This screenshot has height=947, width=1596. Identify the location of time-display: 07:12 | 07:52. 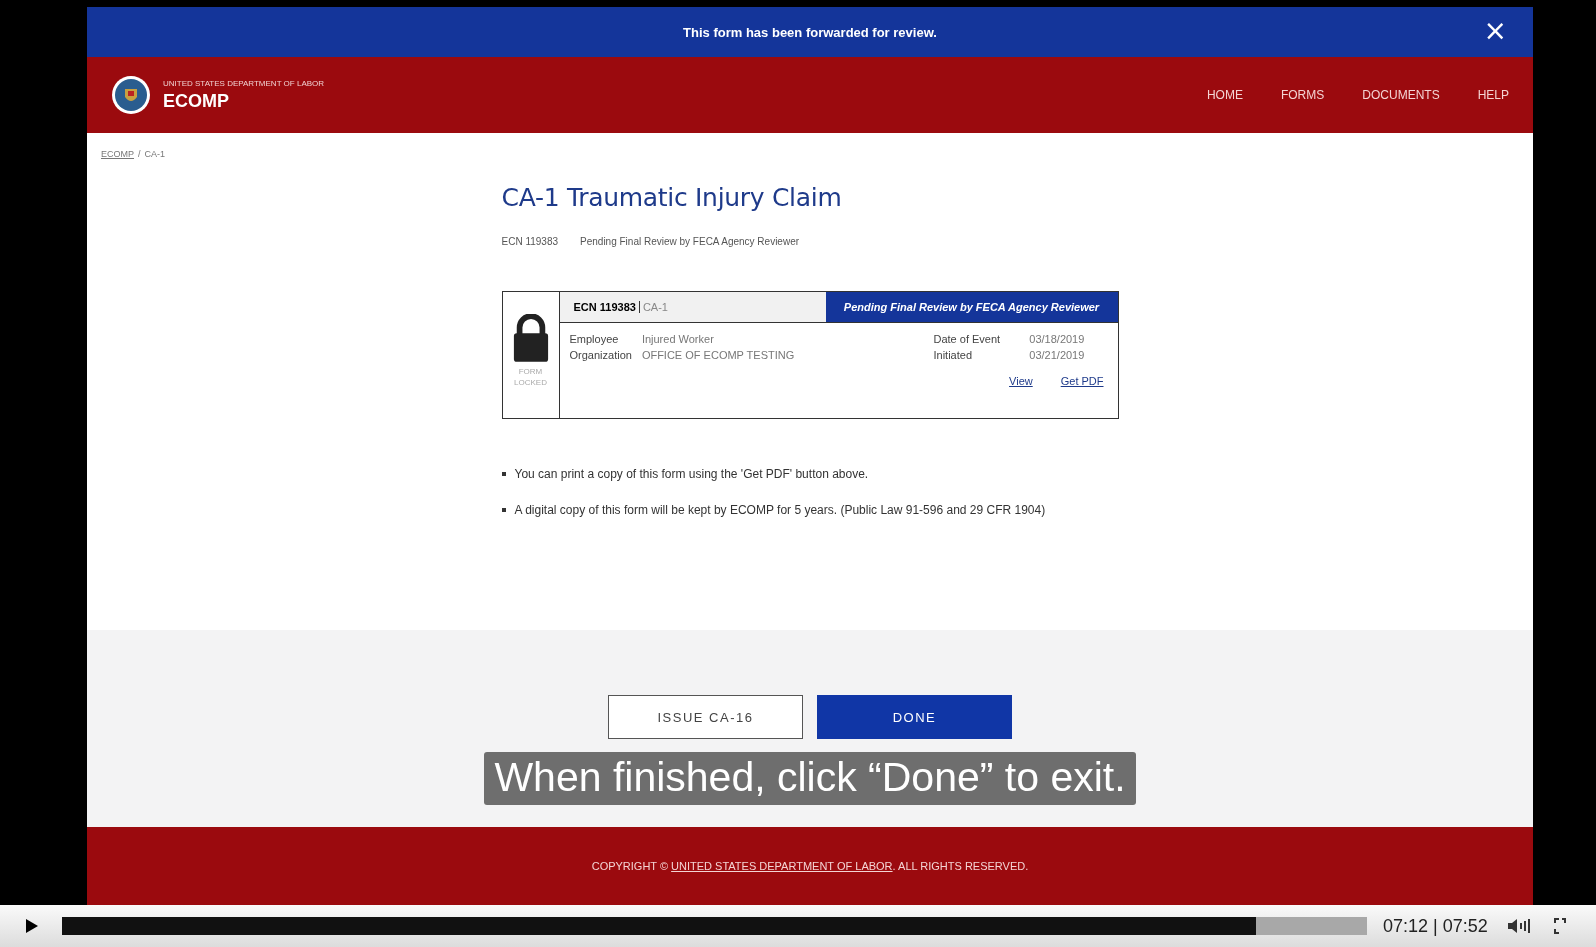
(1435, 926).